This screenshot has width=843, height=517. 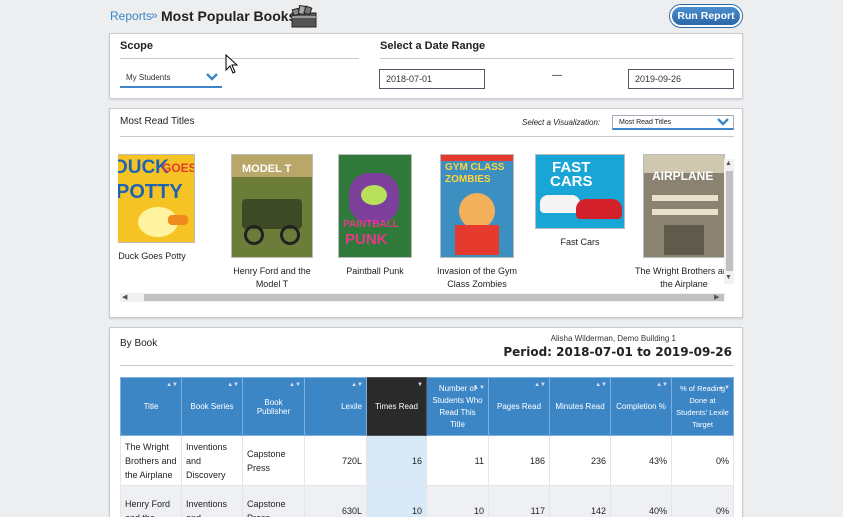 What do you see at coordinates (617, 352) in the screenshot?
I see `period-label: Period: 2018-07-01 to 2019-09-26` at bounding box center [617, 352].